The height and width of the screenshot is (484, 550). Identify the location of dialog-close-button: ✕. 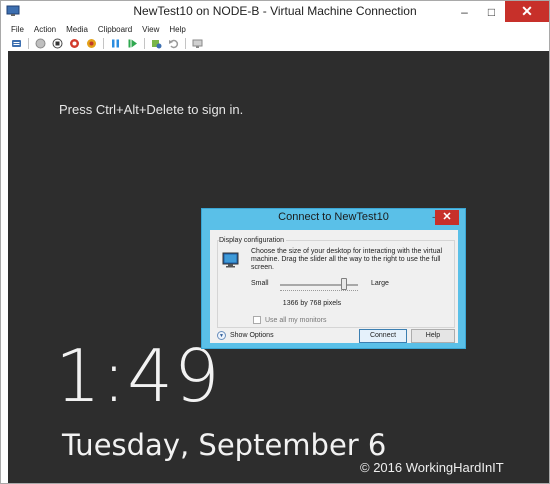
(447, 217).